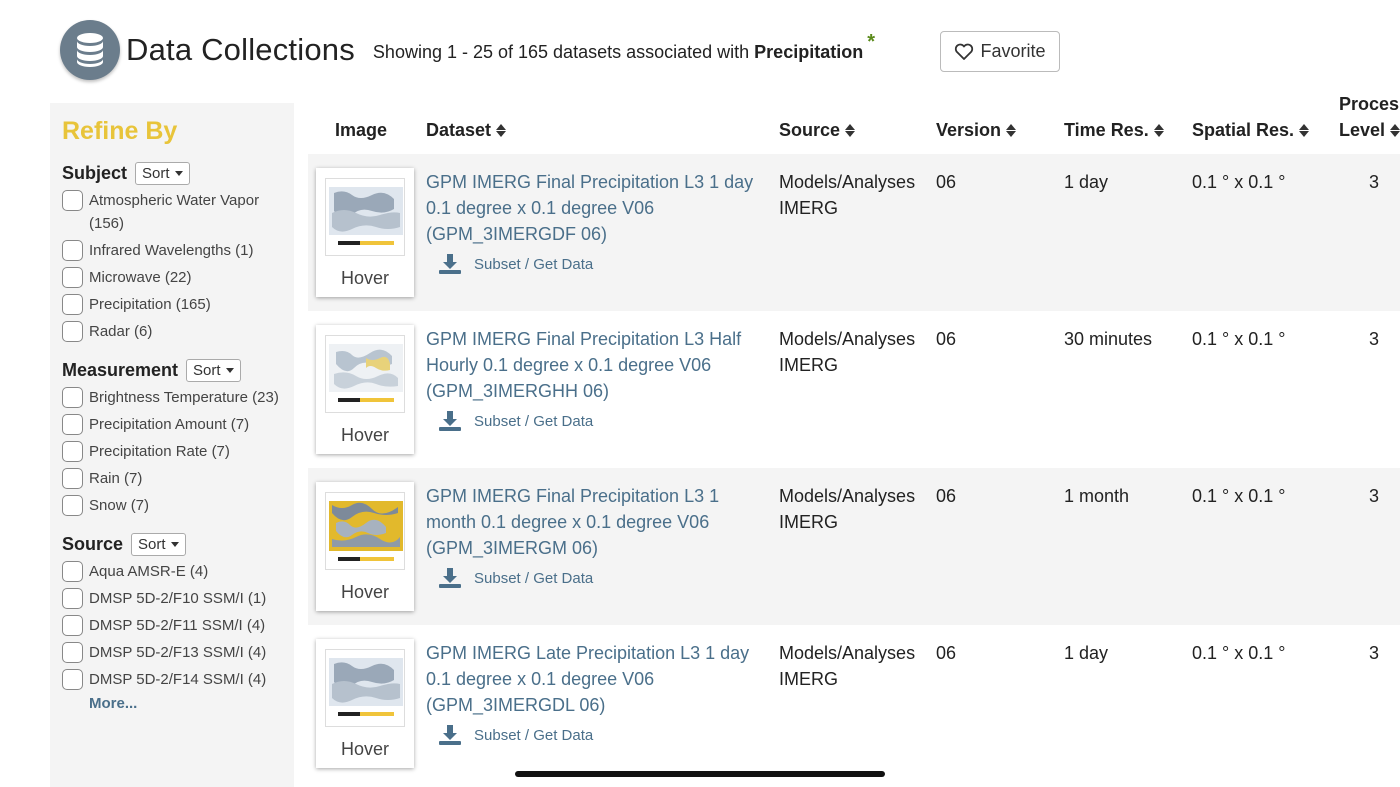 The height and width of the screenshot is (787, 1400). Describe the element at coordinates (1114, 130) in the screenshot. I see `column-time-res: Time Res.` at that location.